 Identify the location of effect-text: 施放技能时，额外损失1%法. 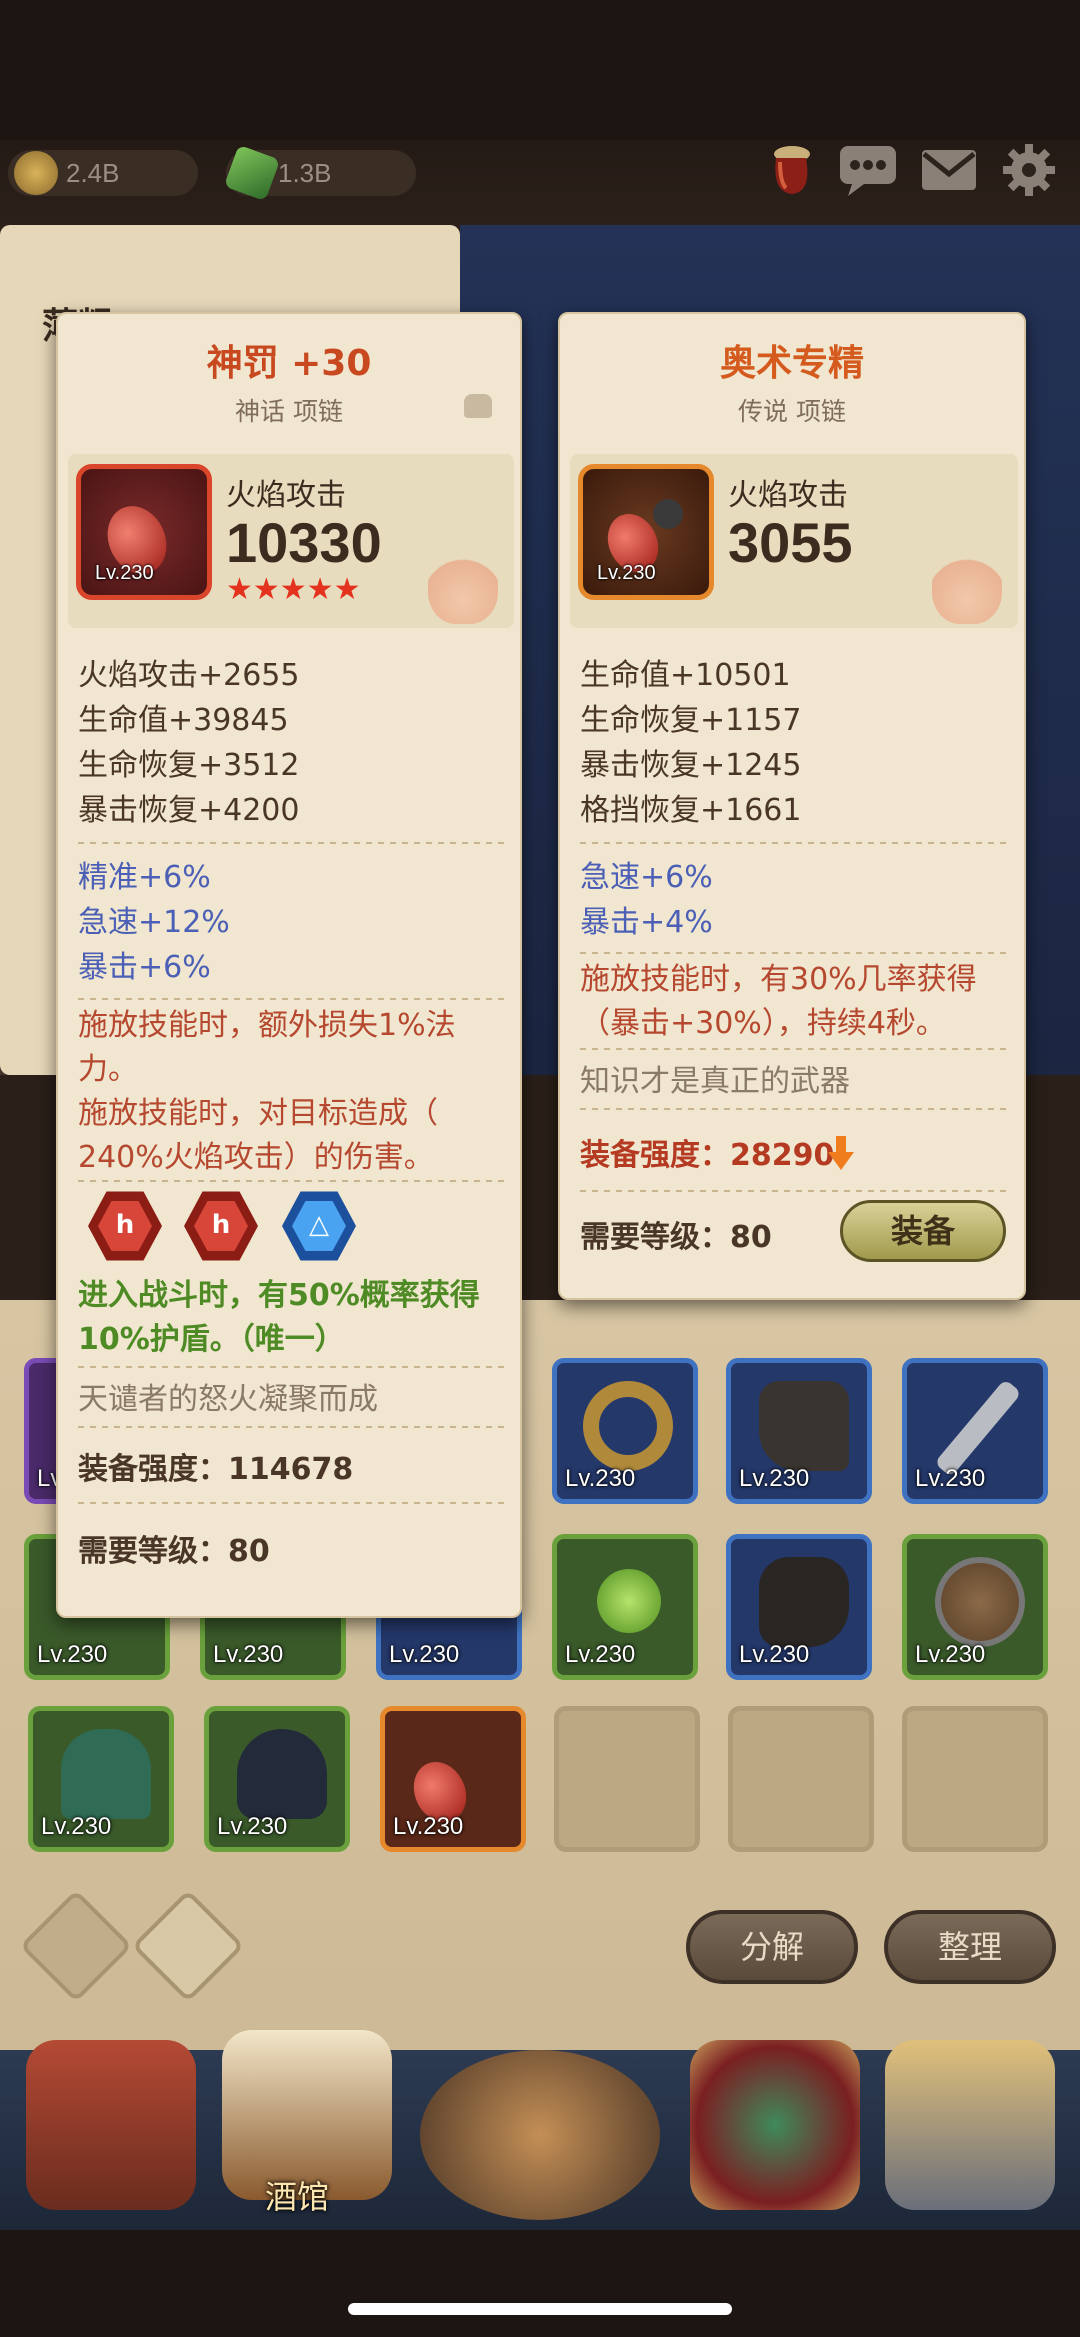
(267, 1025).